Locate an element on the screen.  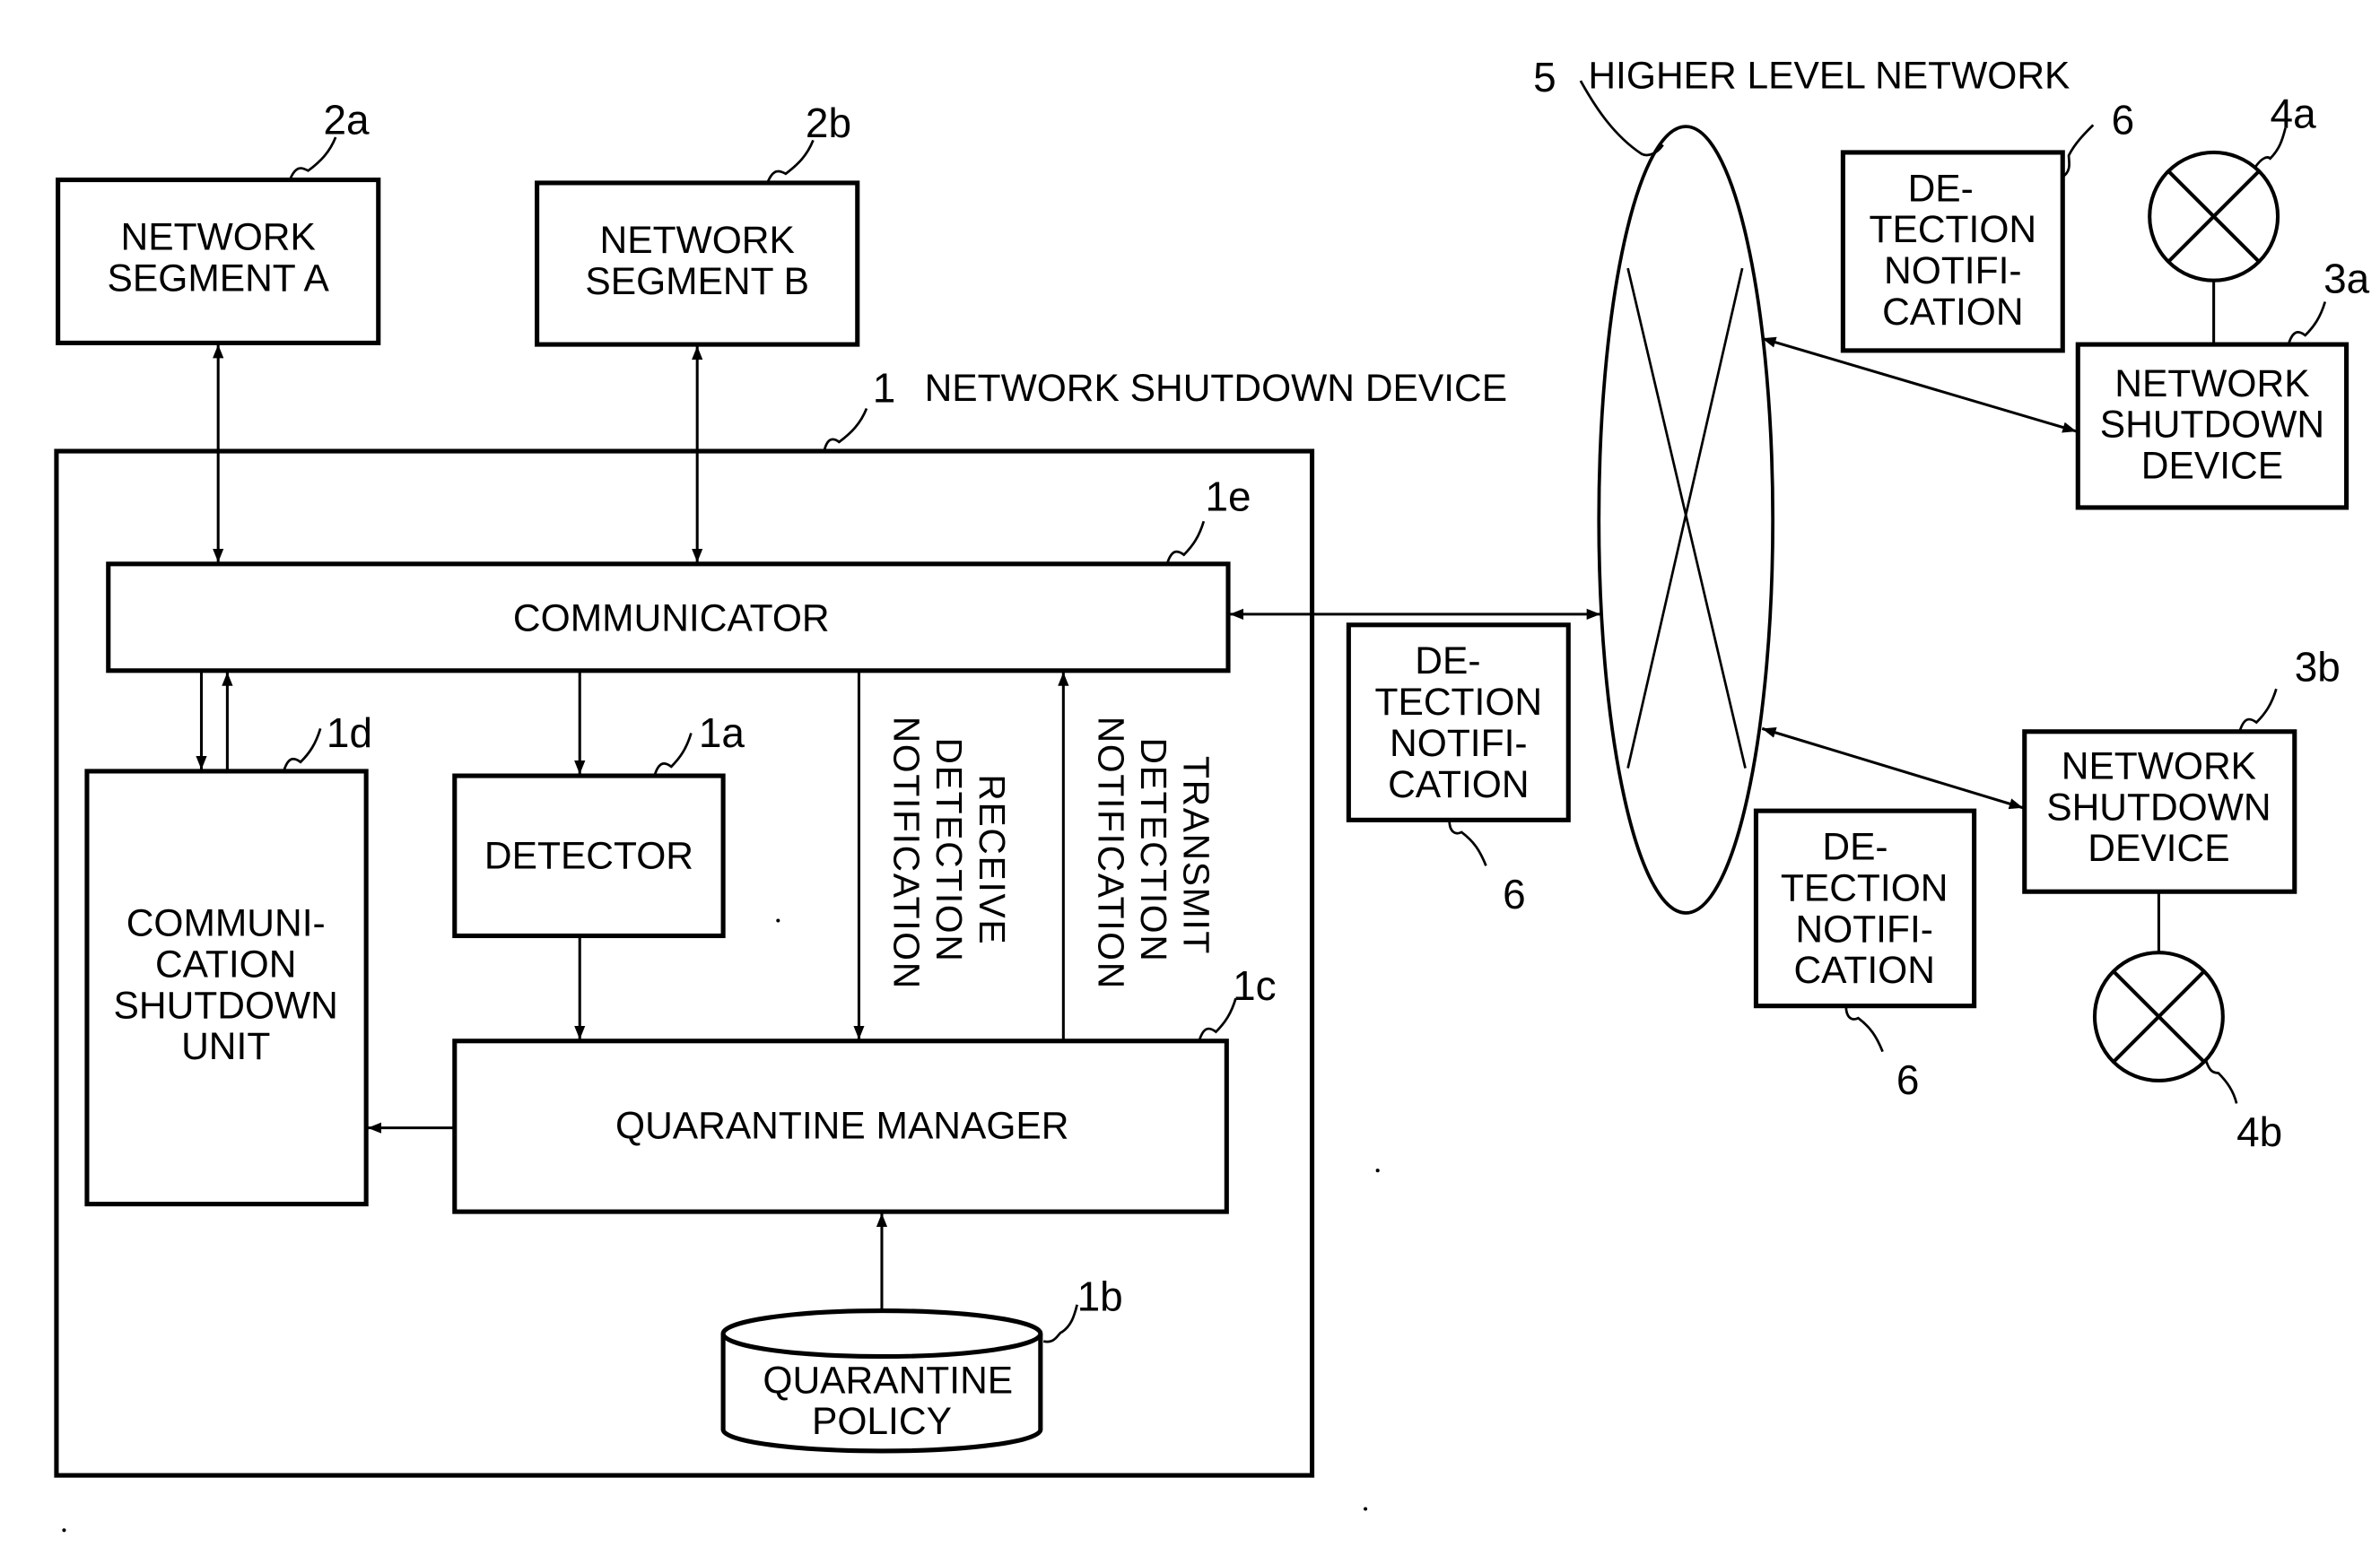
device-title: 1 NETWORK SHUTDOWN DEVICE is located at coordinates (1165, 409).